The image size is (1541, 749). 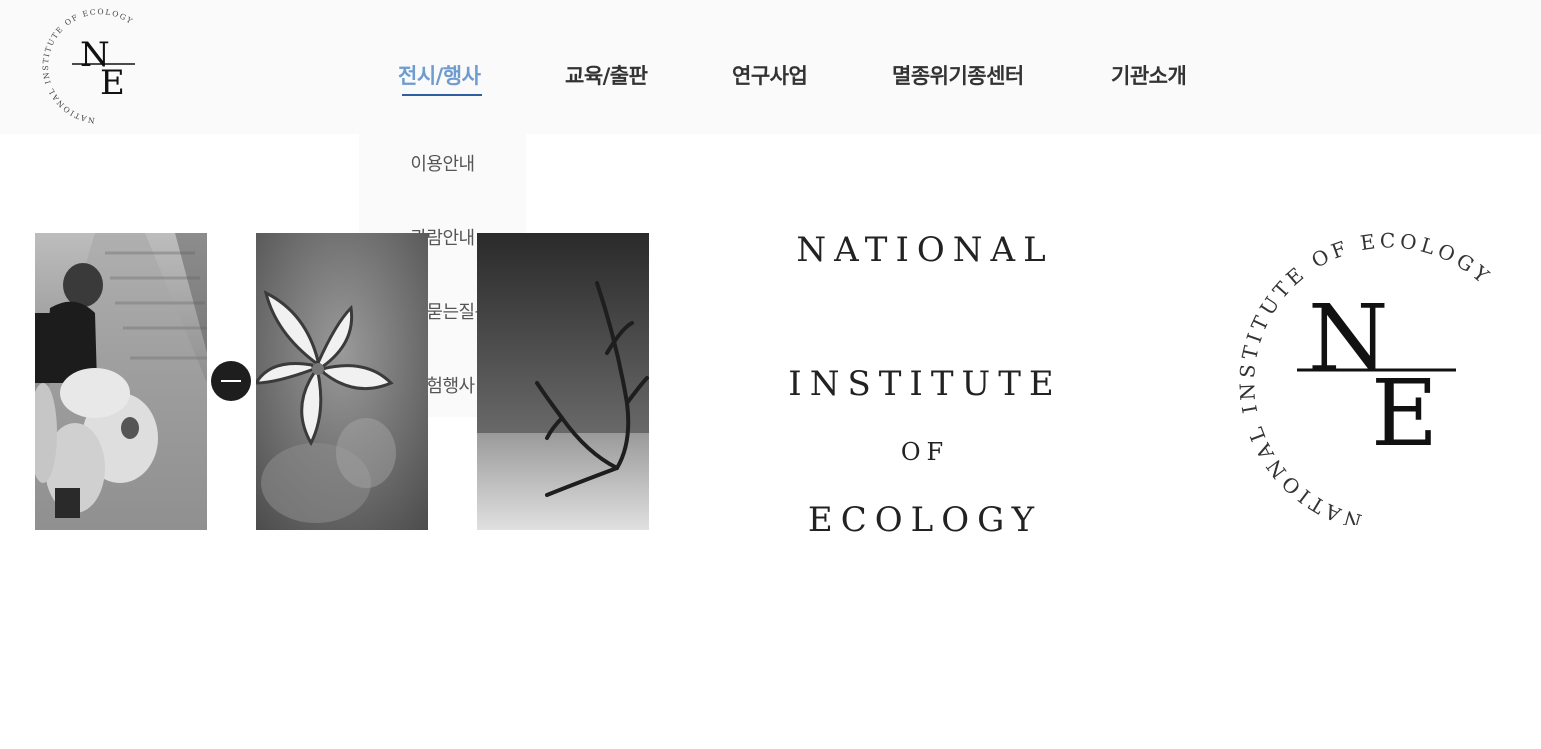 I want to click on dropdown-item-usage-guide: 이용안내, so click(x=442, y=163).